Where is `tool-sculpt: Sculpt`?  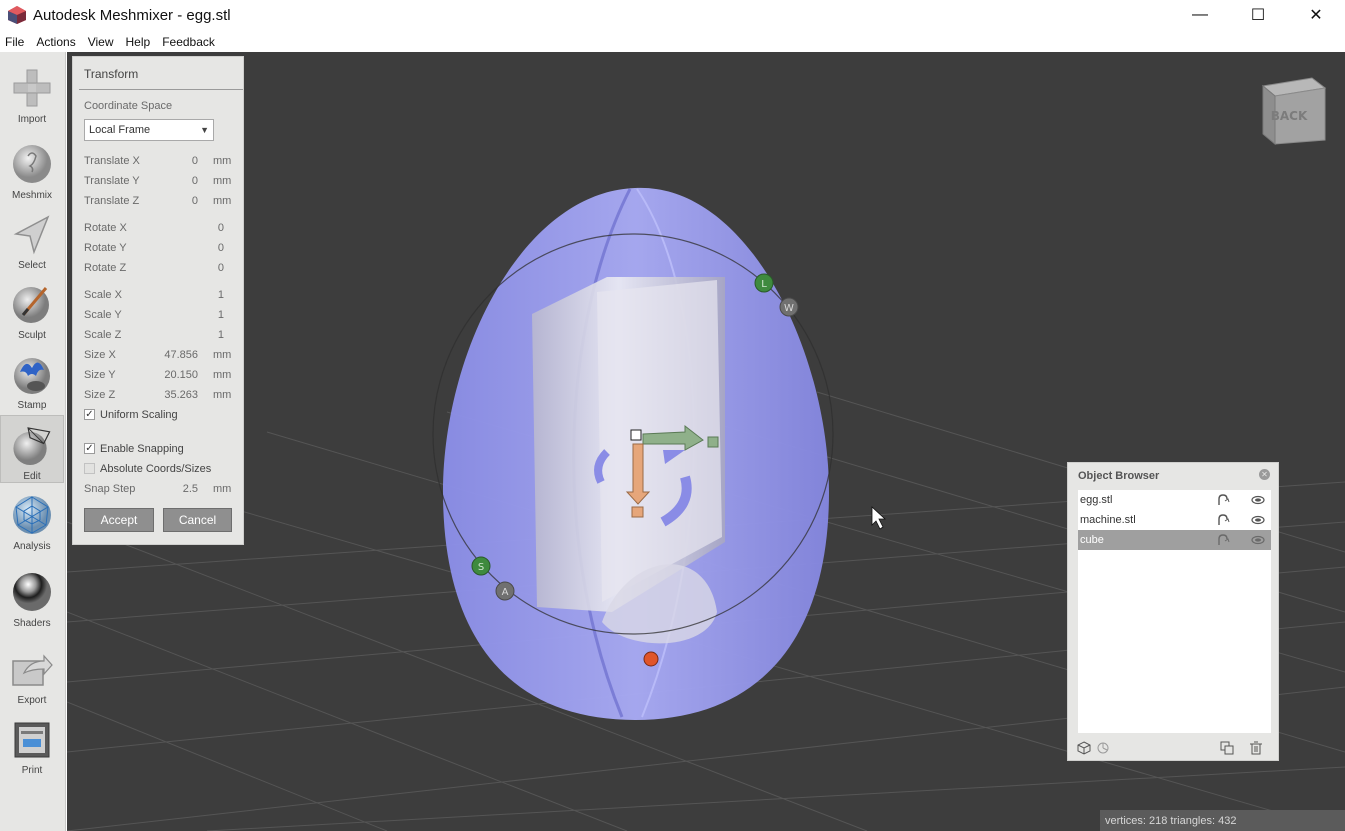
tool-sculpt: Sculpt is located at coordinates (32, 308).